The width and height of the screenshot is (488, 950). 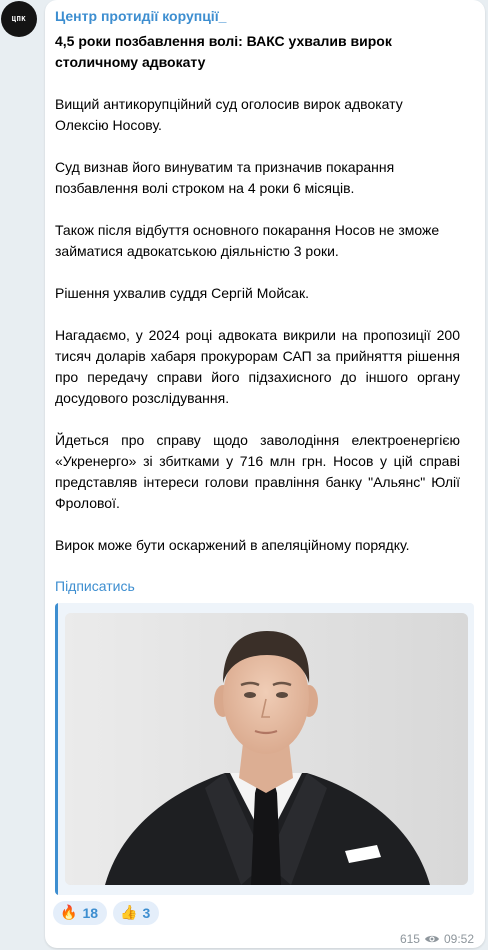 I want to click on reaction-fire: 🔥 18, so click(x=80, y=913).